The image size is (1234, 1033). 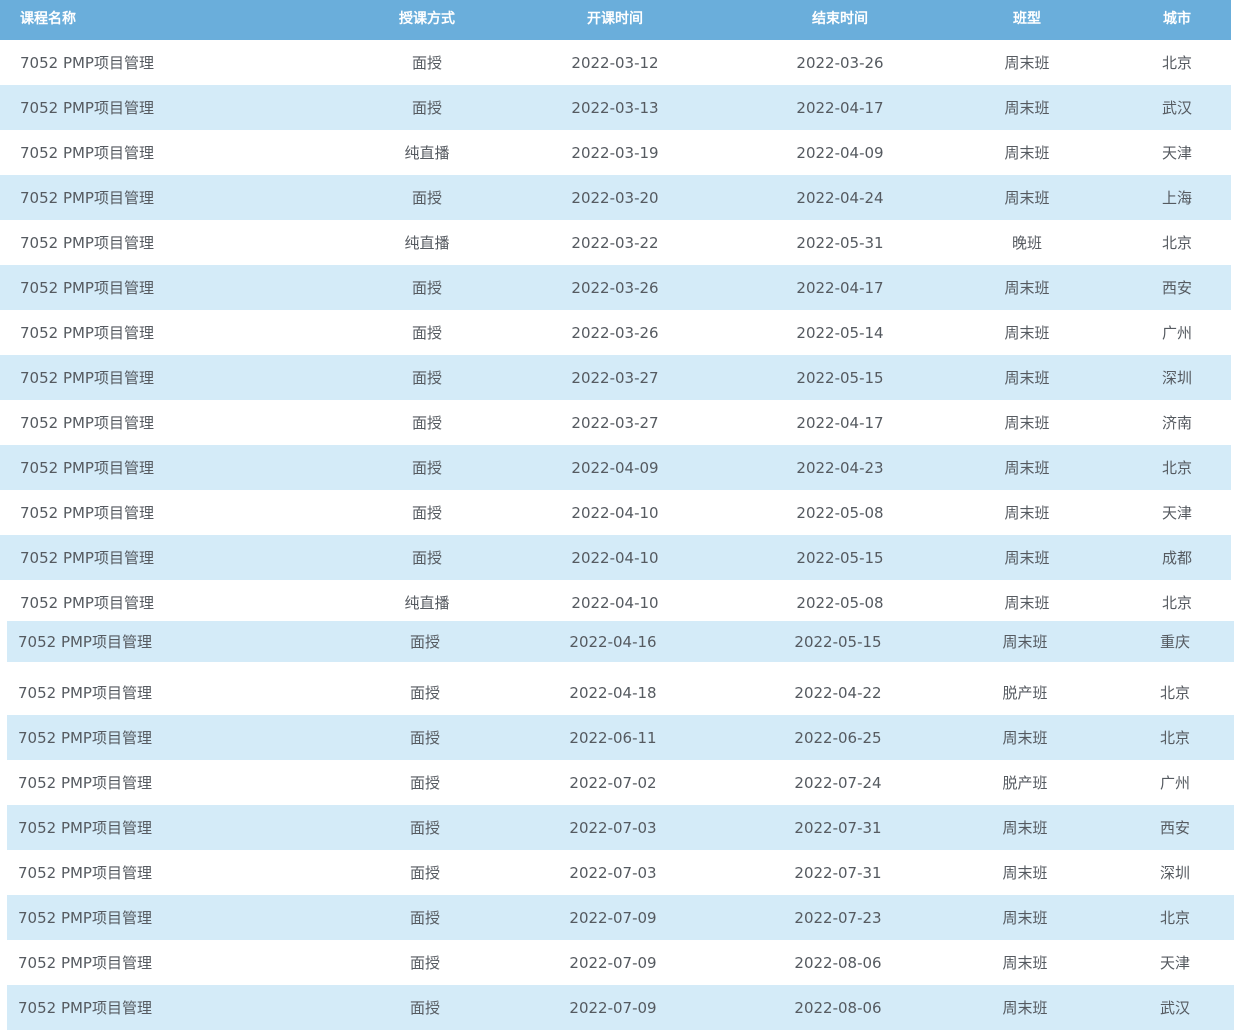 I want to click on start-date-cell: 2022-03-22, so click(x=615, y=242).